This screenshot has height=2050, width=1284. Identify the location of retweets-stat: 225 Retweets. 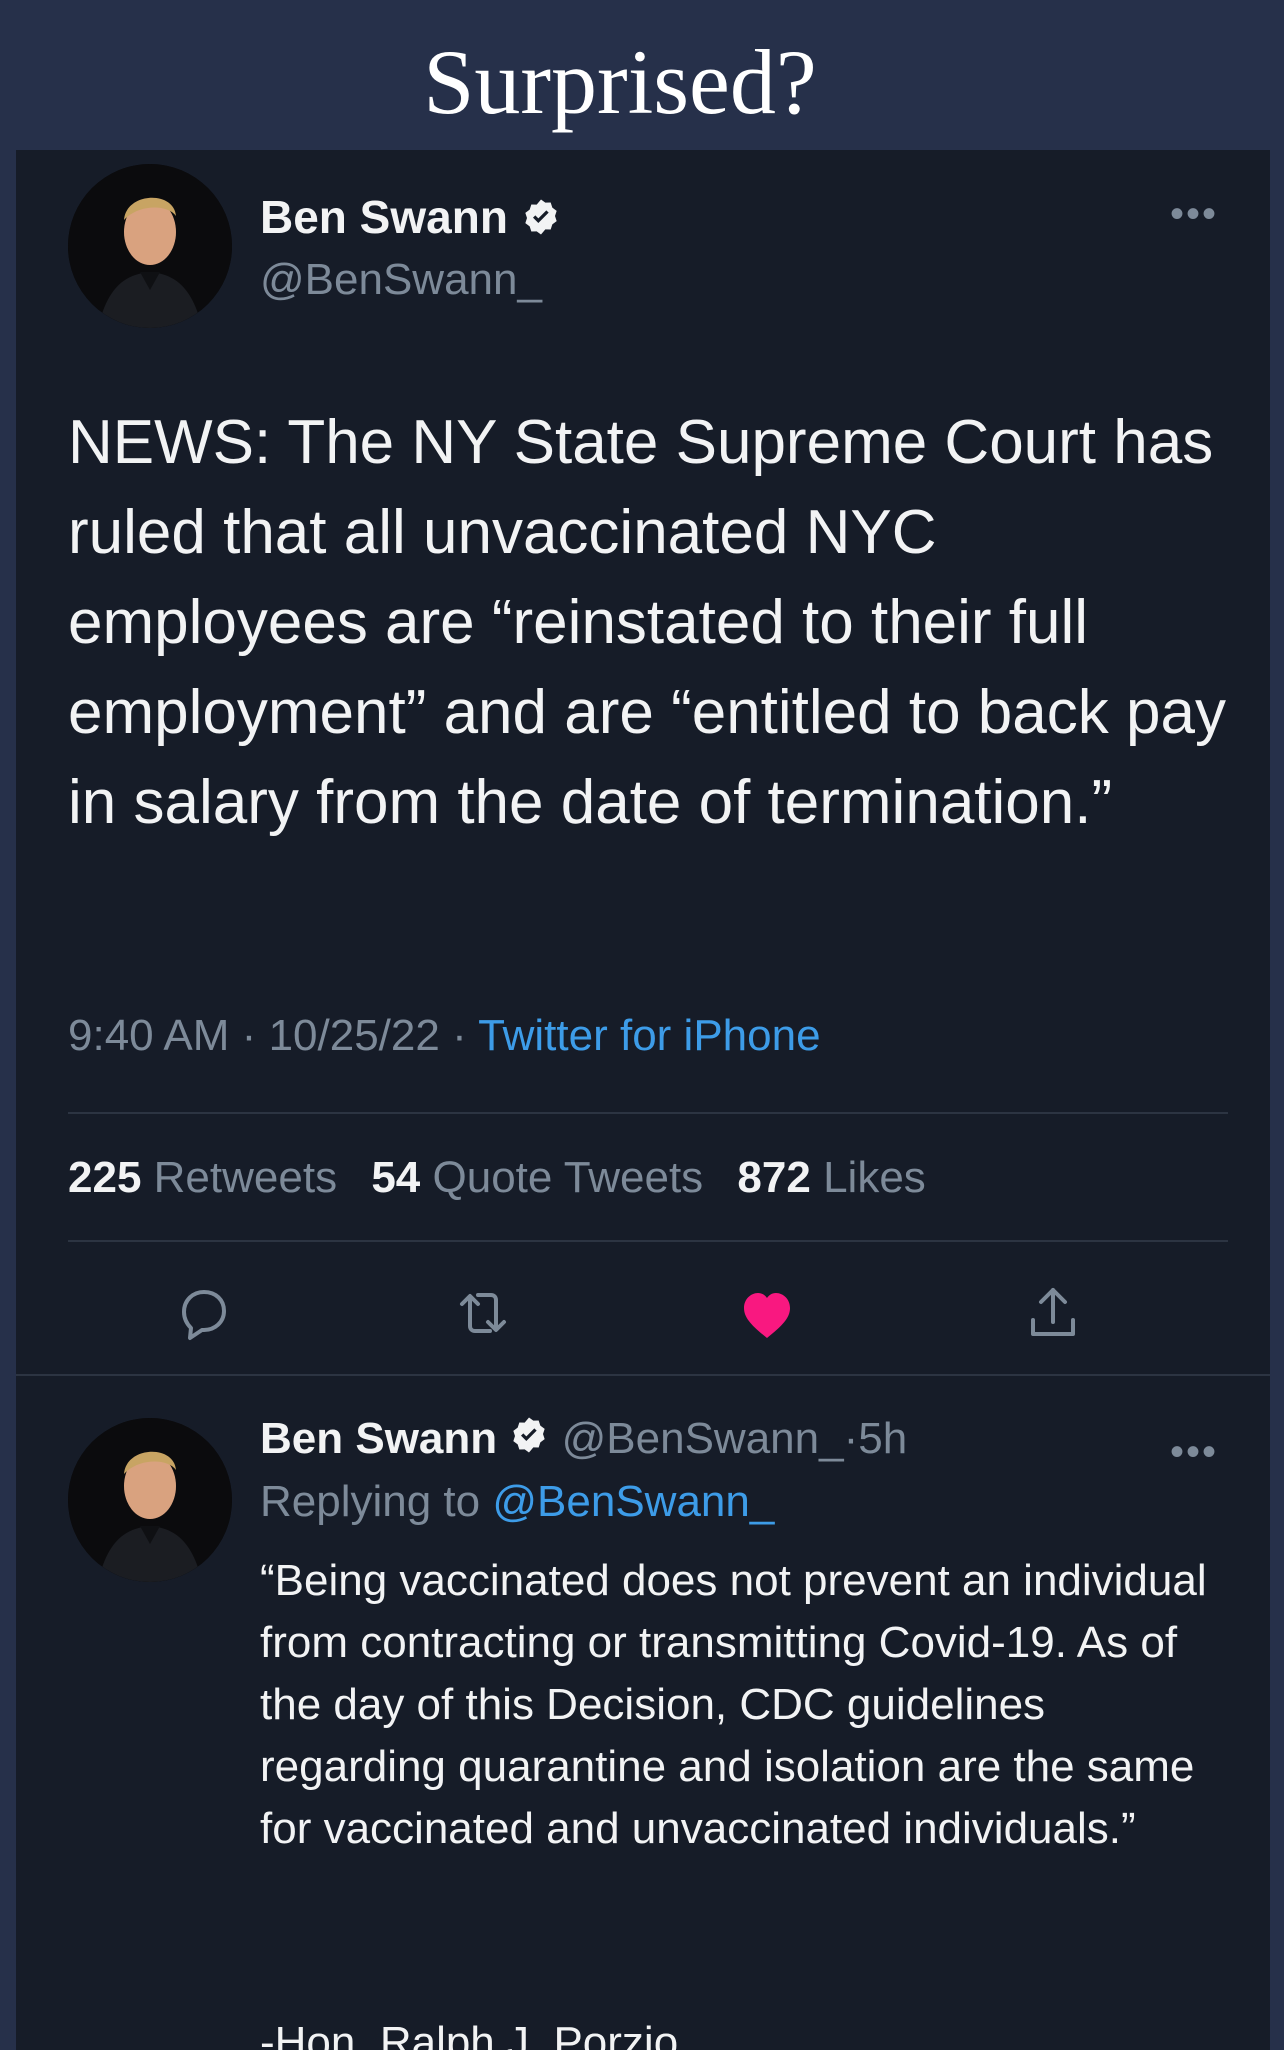
(202, 1177).